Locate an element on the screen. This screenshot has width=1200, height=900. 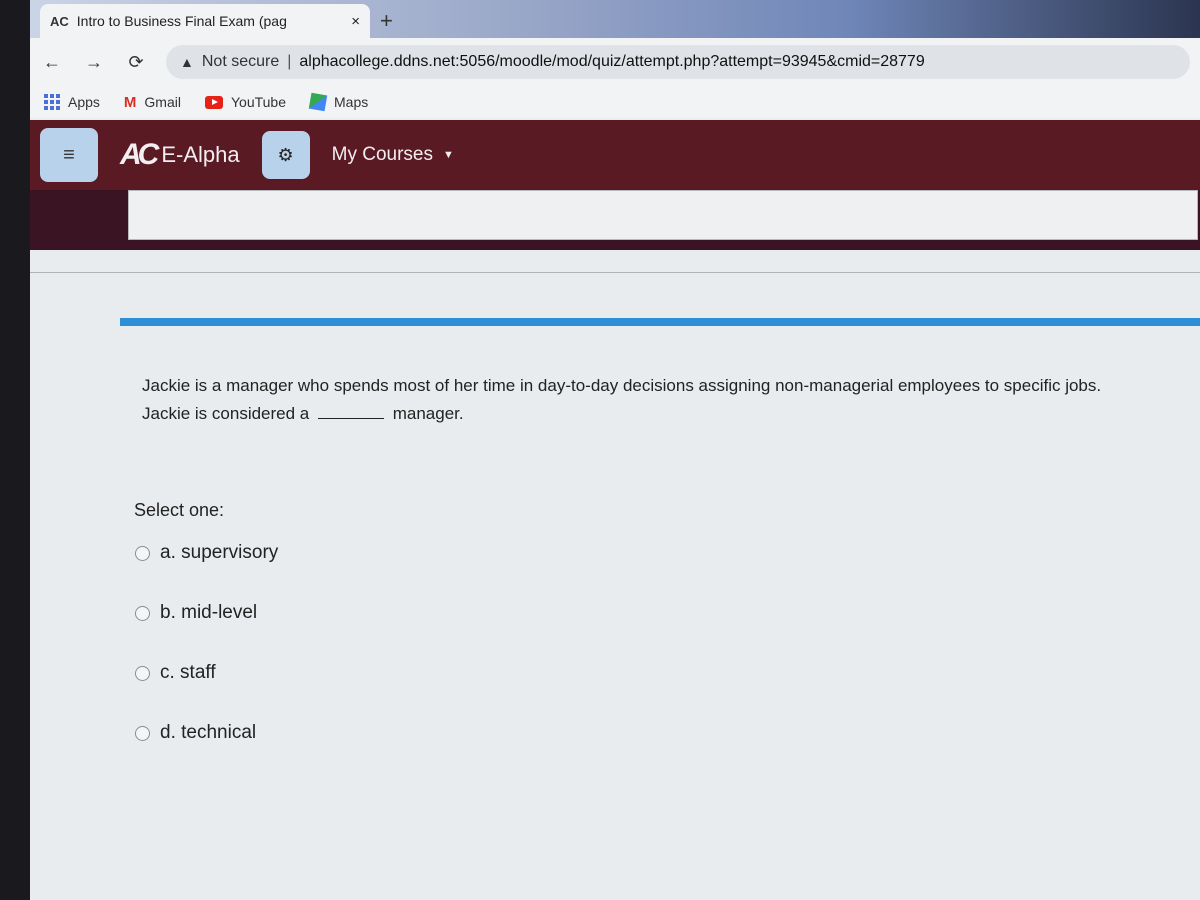
gear-icon: ⚙ is located at coordinates (285, 154).